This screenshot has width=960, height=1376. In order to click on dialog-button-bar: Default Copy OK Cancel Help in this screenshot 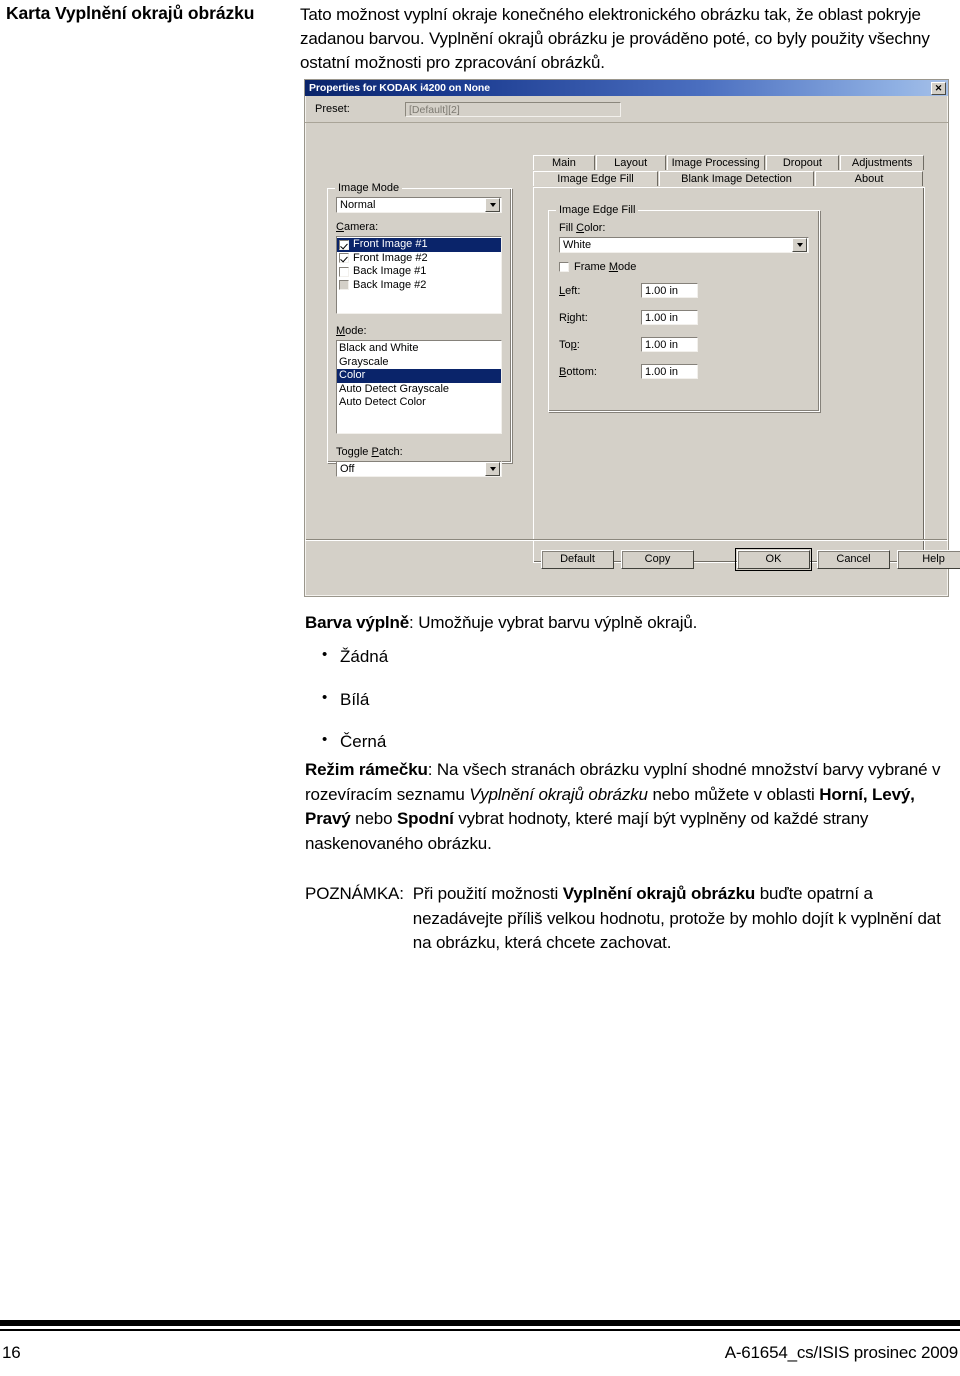, I will do `click(632, 558)`.